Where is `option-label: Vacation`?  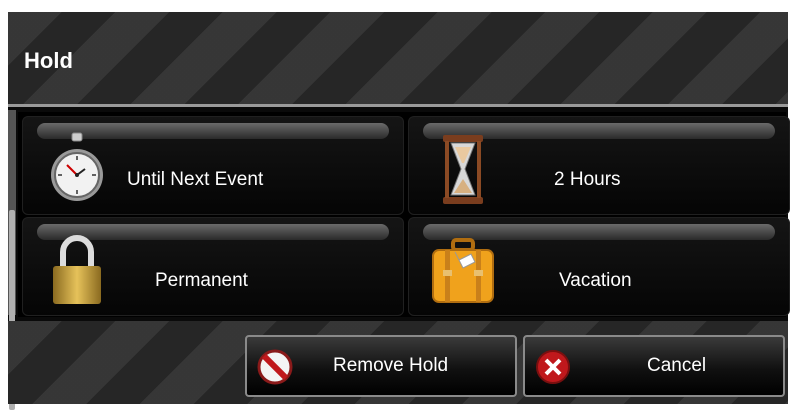
option-label: Vacation is located at coordinates (595, 280).